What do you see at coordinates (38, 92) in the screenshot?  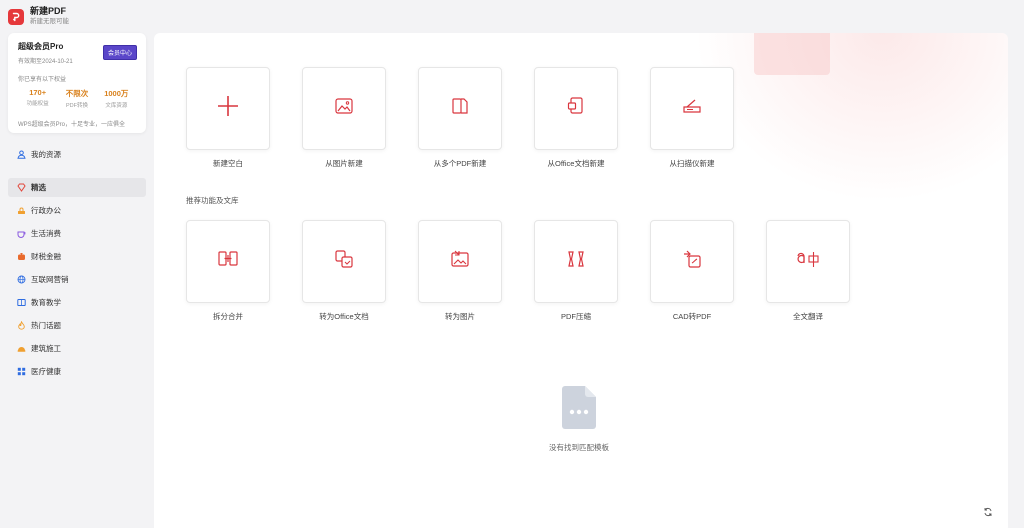 I see `stat-value: 170+` at bounding box center [38, 92].